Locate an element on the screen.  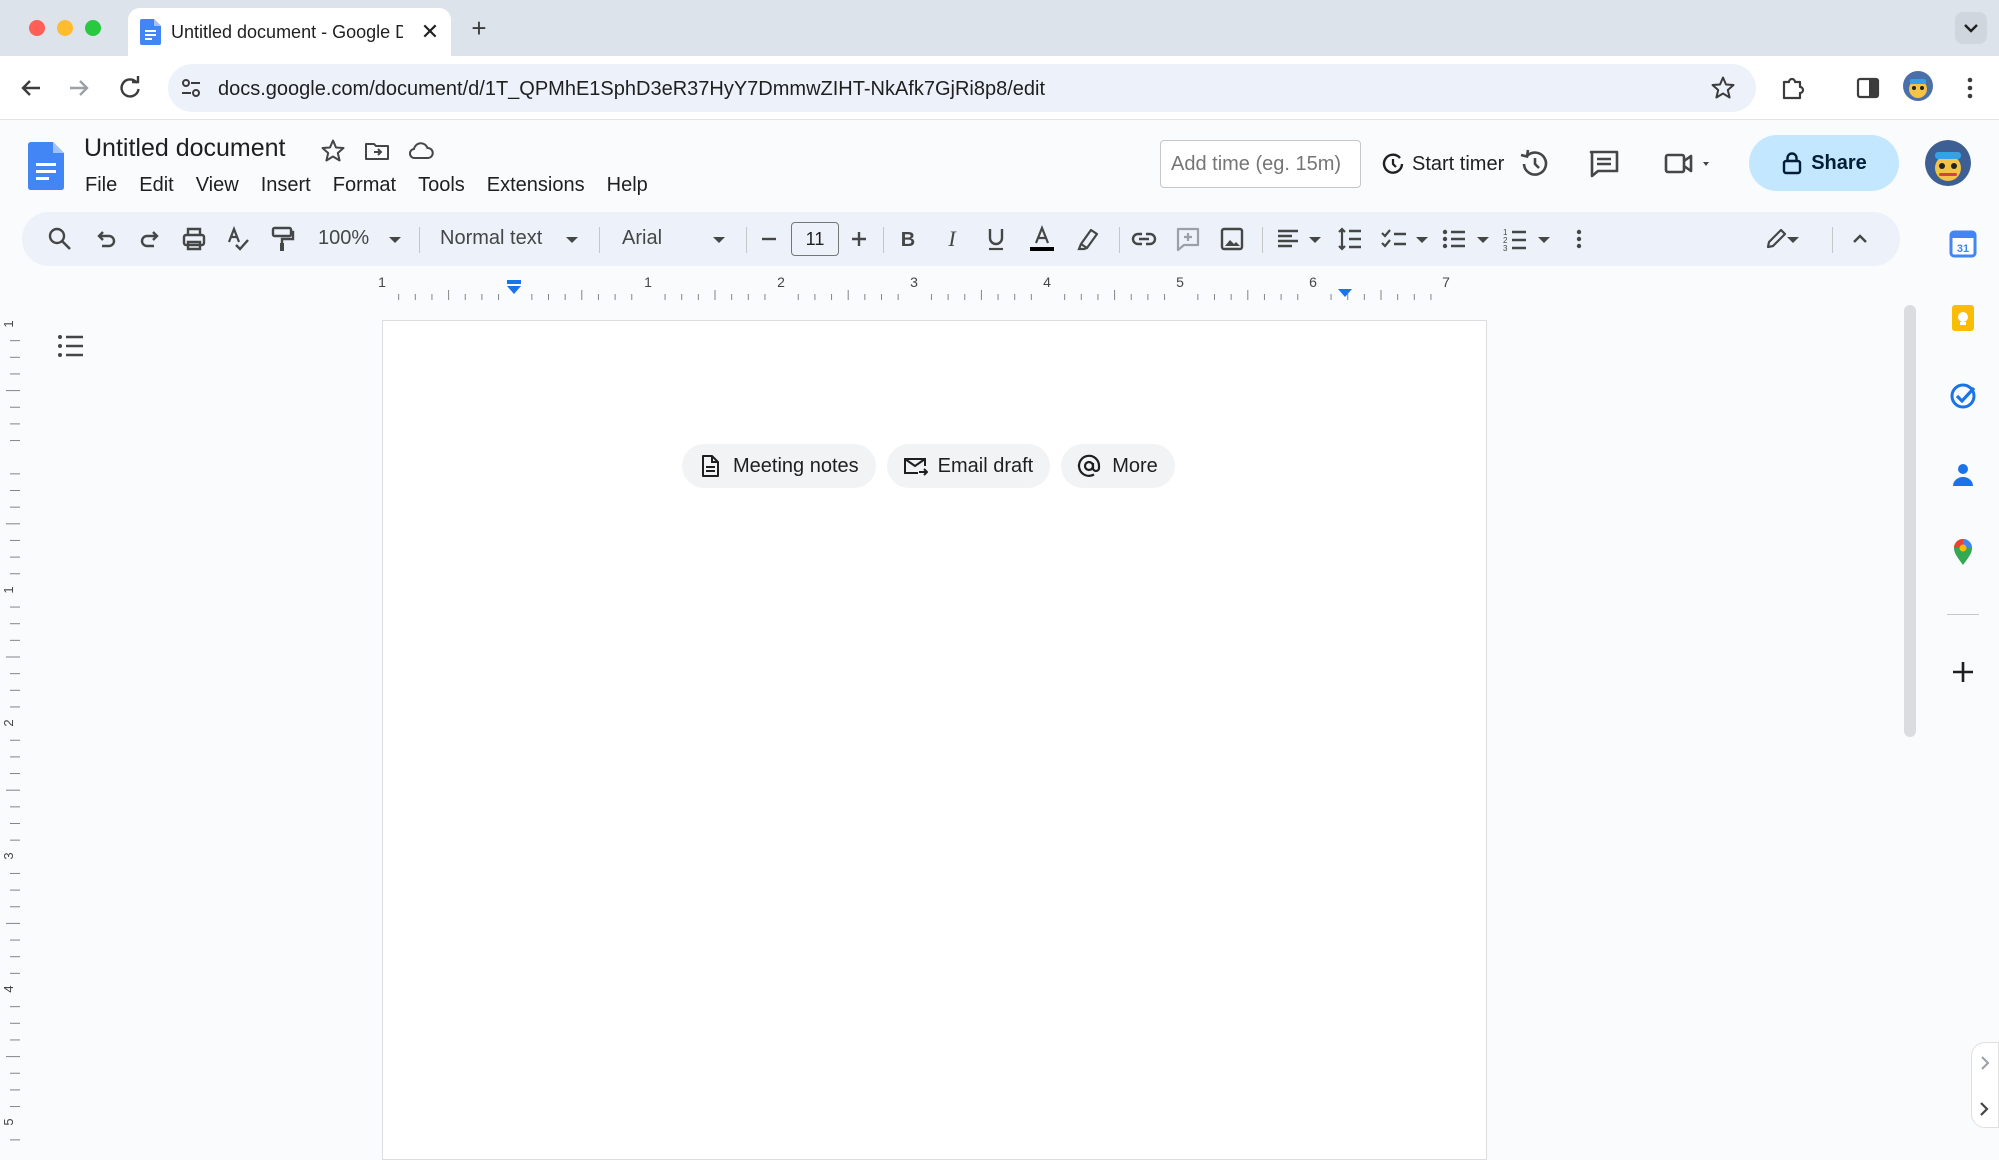
insert-link-icon is located at coordinates (1144, 239).